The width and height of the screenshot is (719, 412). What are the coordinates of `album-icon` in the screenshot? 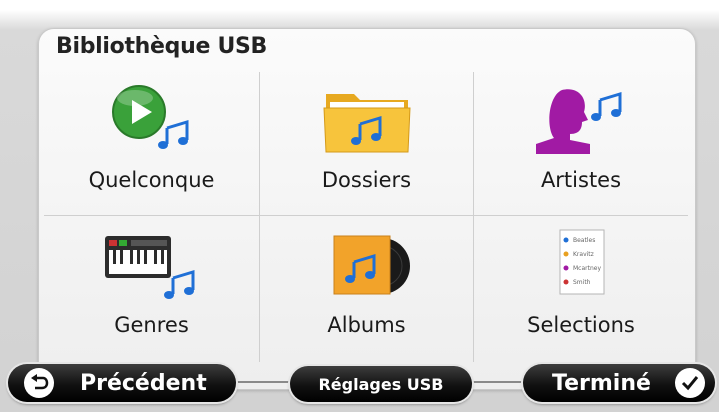 It's located at (371, 265).